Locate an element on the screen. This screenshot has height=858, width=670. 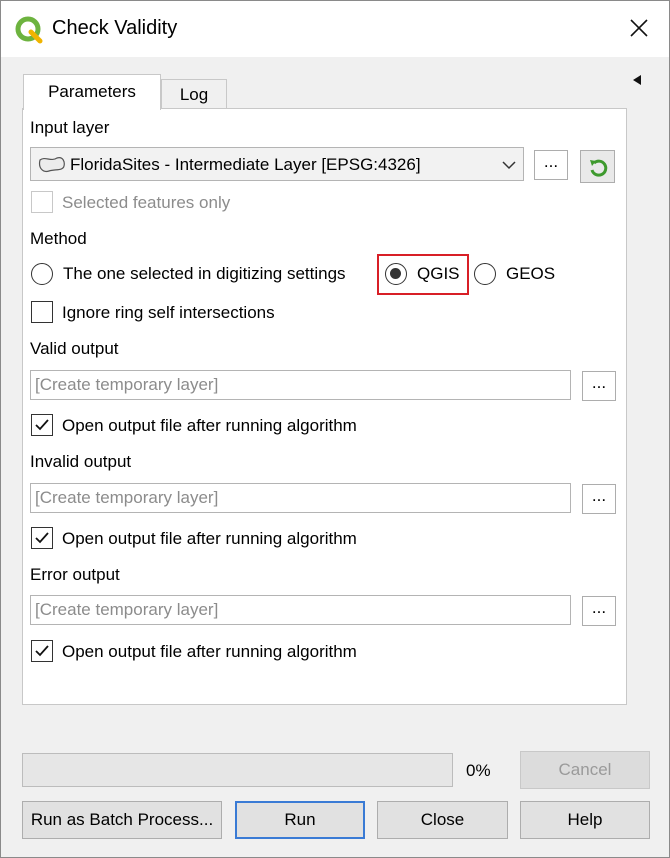
method-option-digitizing-label: The one selected in digitizing settings is located at coordinates (204, 274).